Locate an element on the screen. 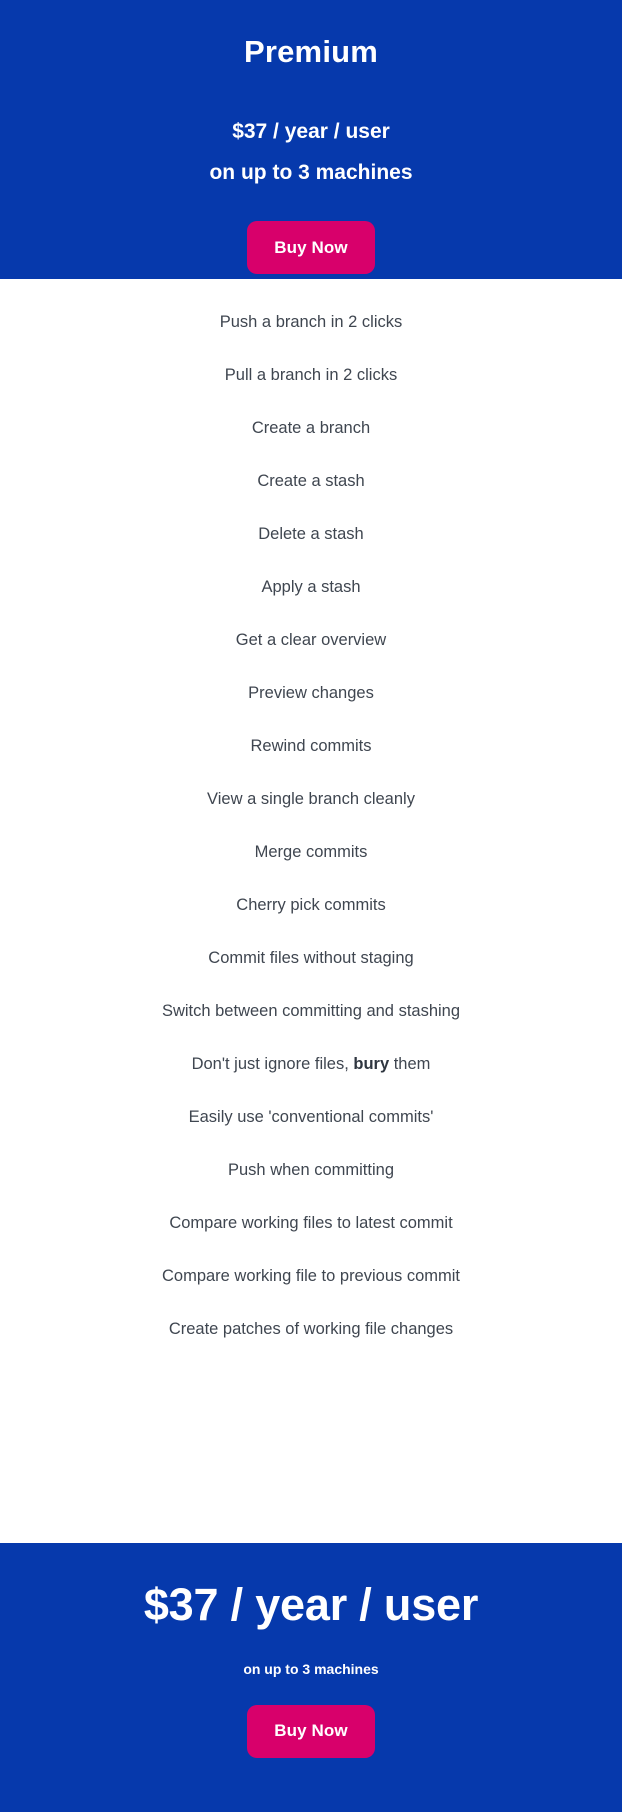  feature-label: Easily use 'conventional commits' is located at coordinates (311, 1117).